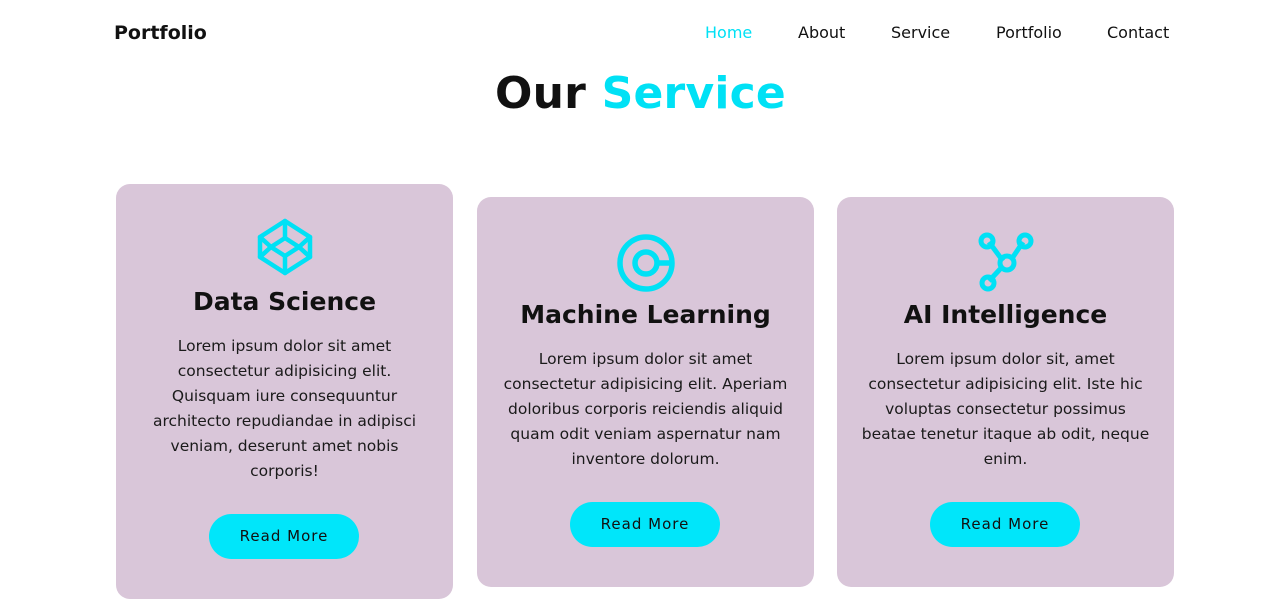 The image size is (1281, 611). What do you see at coordinates (646, 263) in the screenshot?
I see `donut-chart-icon` at bounding box center [646, 263].